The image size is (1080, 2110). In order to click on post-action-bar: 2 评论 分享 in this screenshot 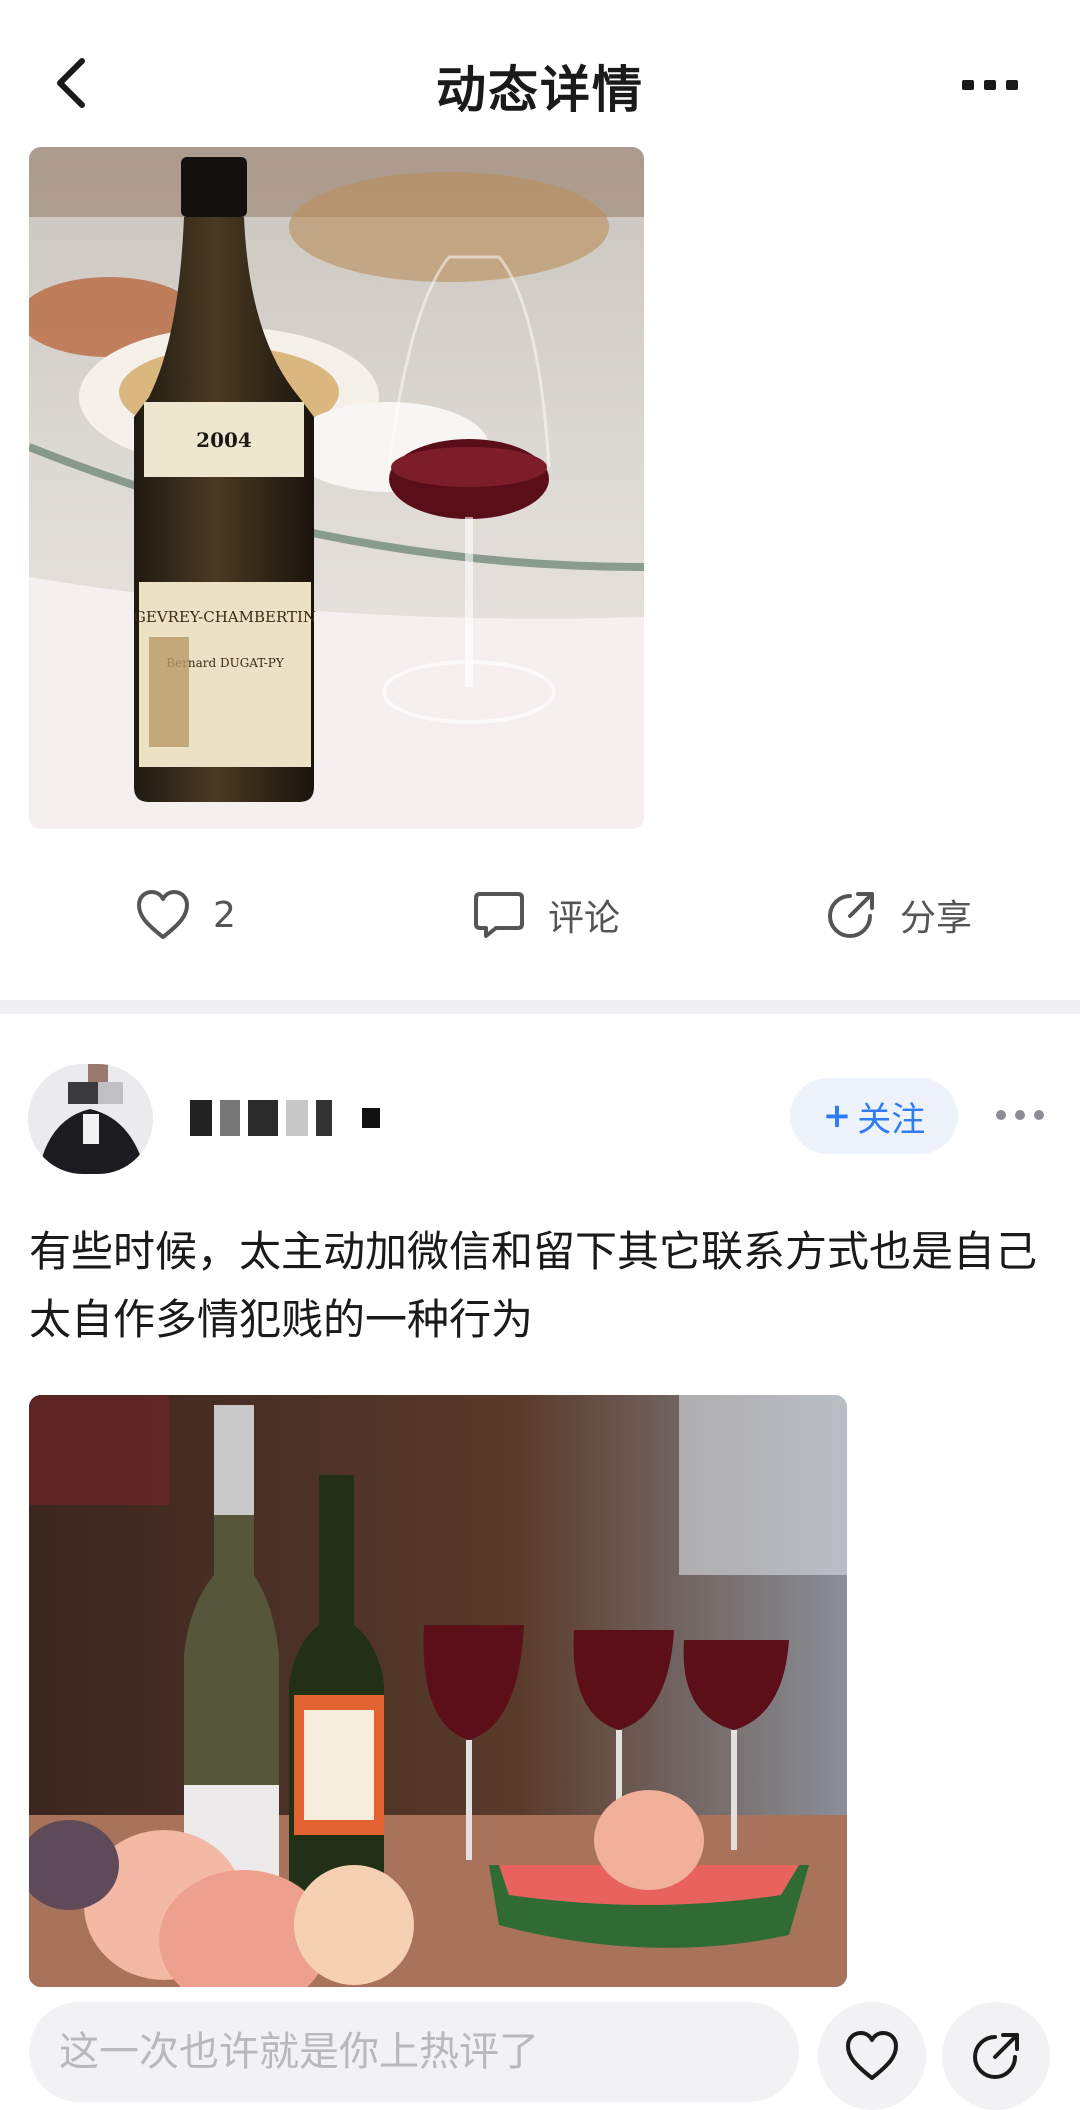, I will do `click(540, 915)`.